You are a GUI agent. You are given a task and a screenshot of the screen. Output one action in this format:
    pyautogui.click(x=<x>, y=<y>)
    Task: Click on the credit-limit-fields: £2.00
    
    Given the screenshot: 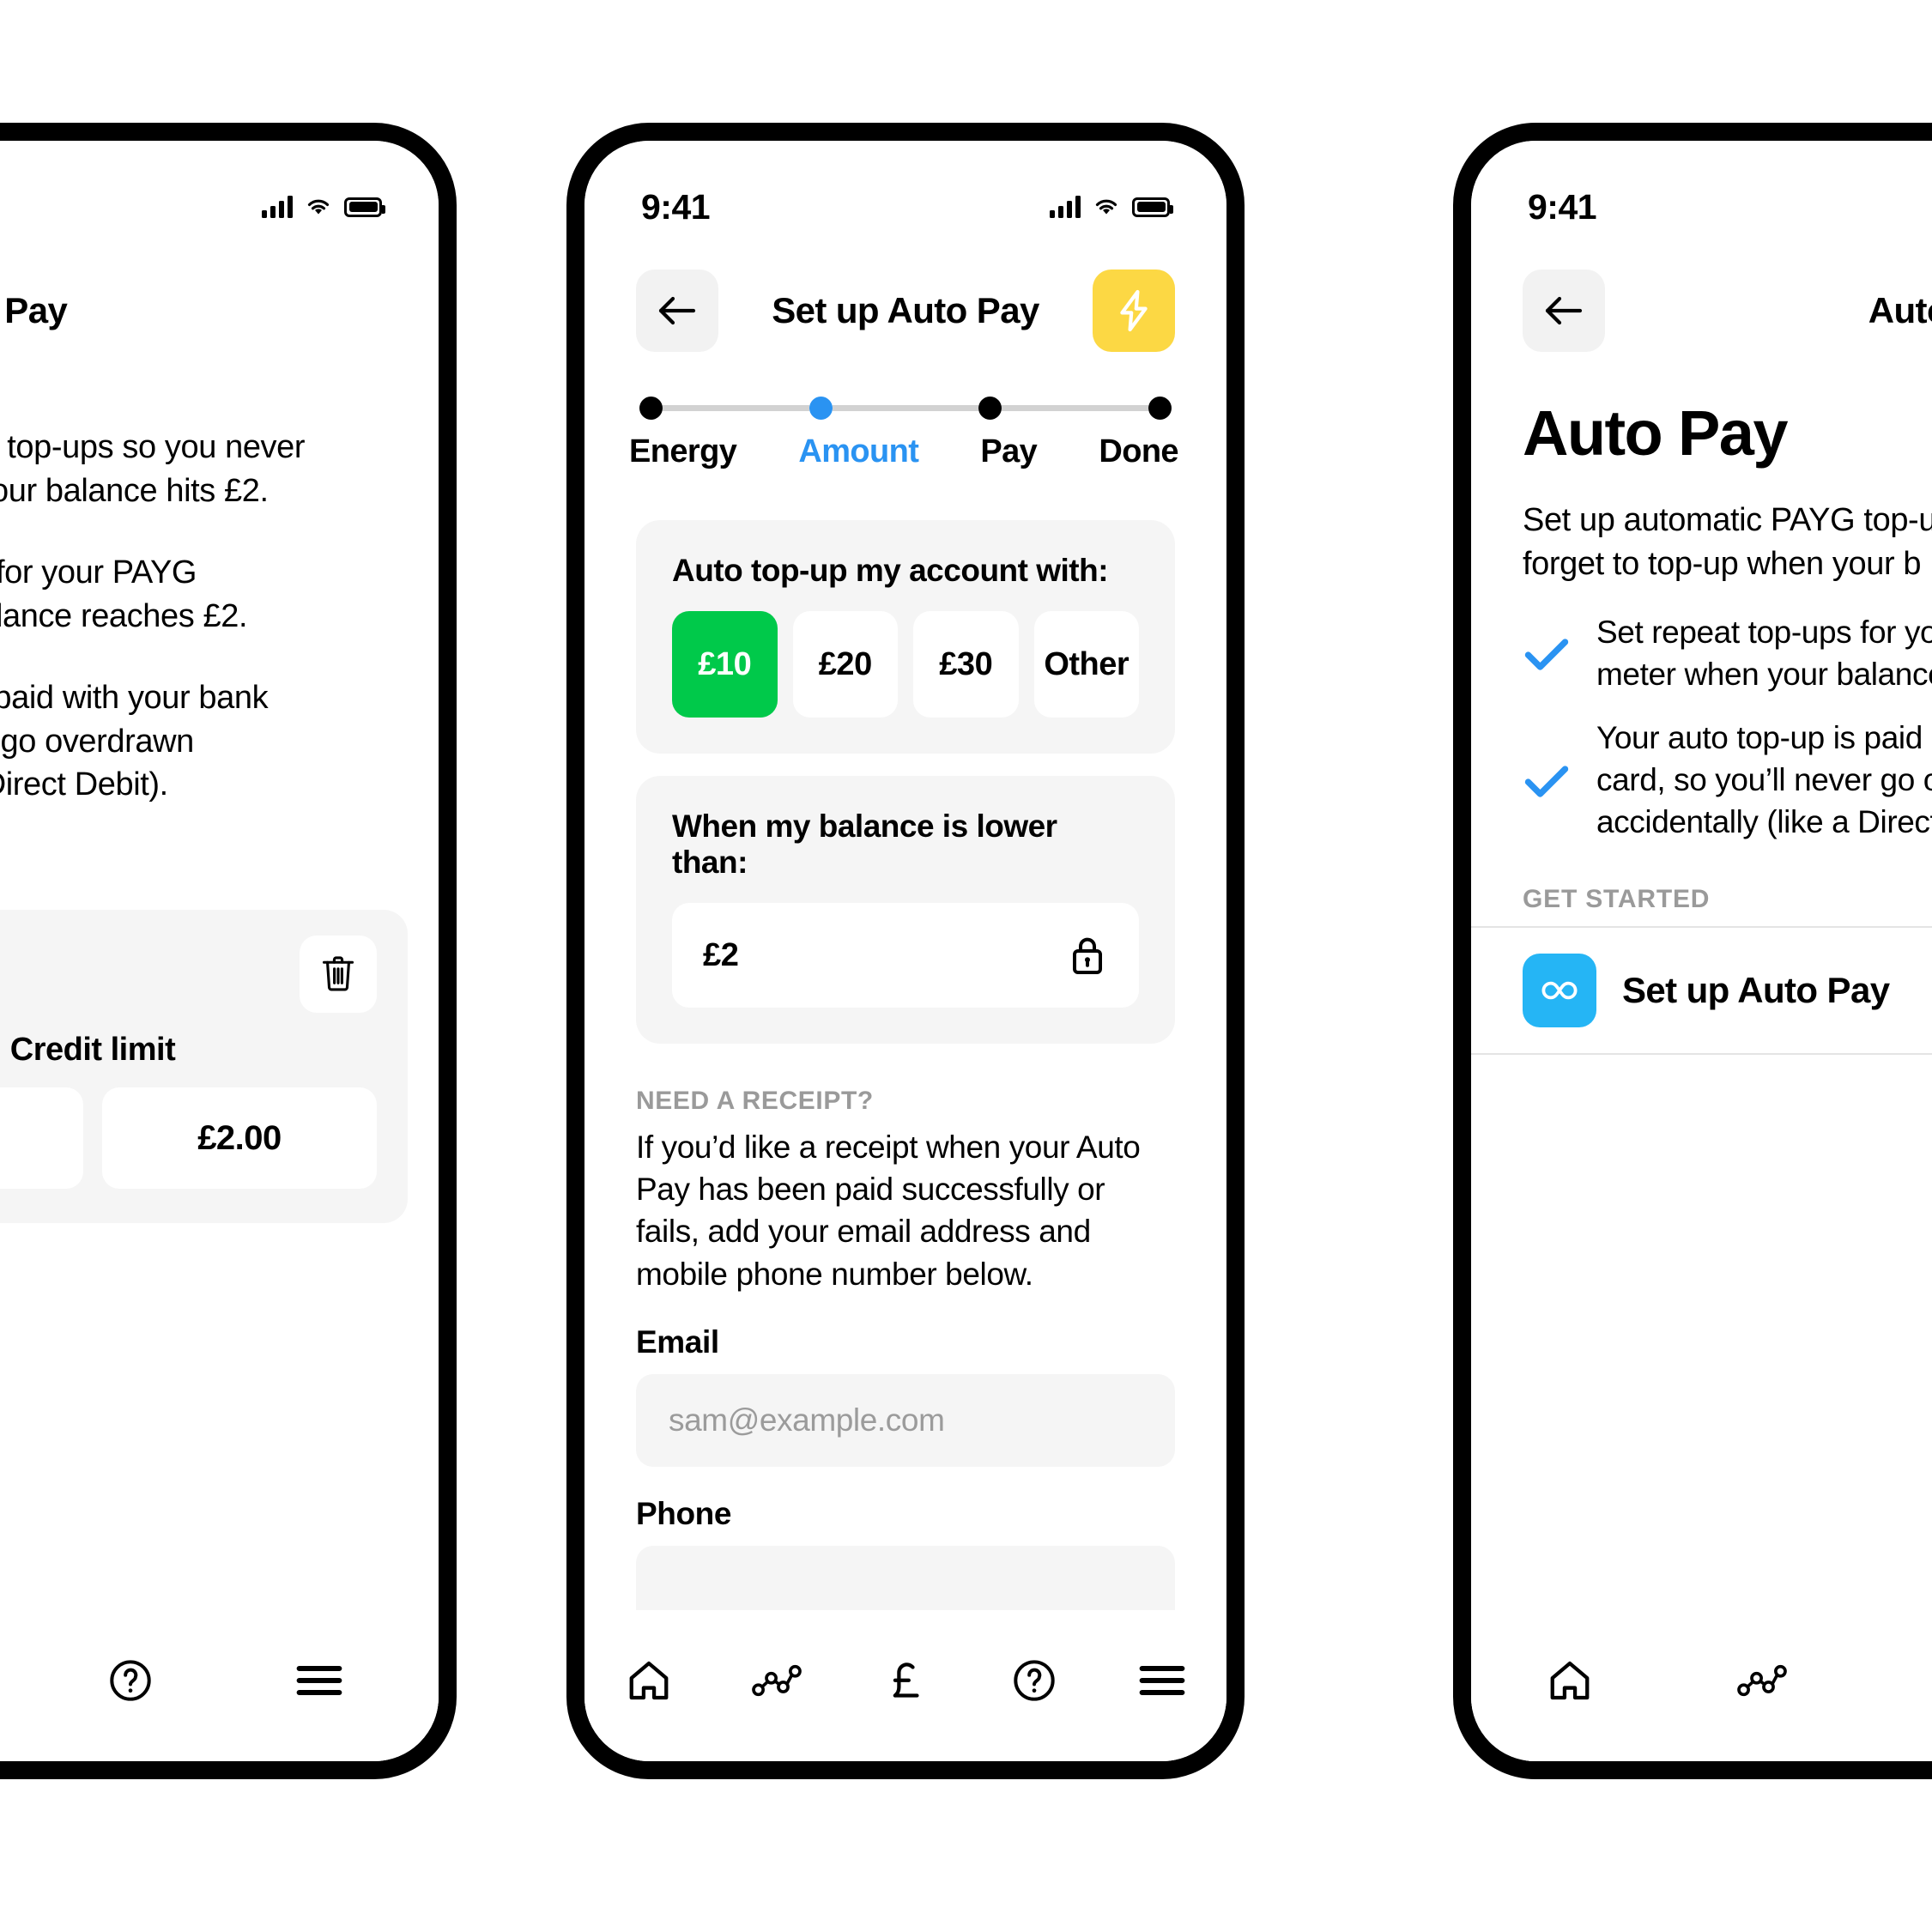 What is the action you would take?
    pyautogui.click(x=189, y=1138)
    